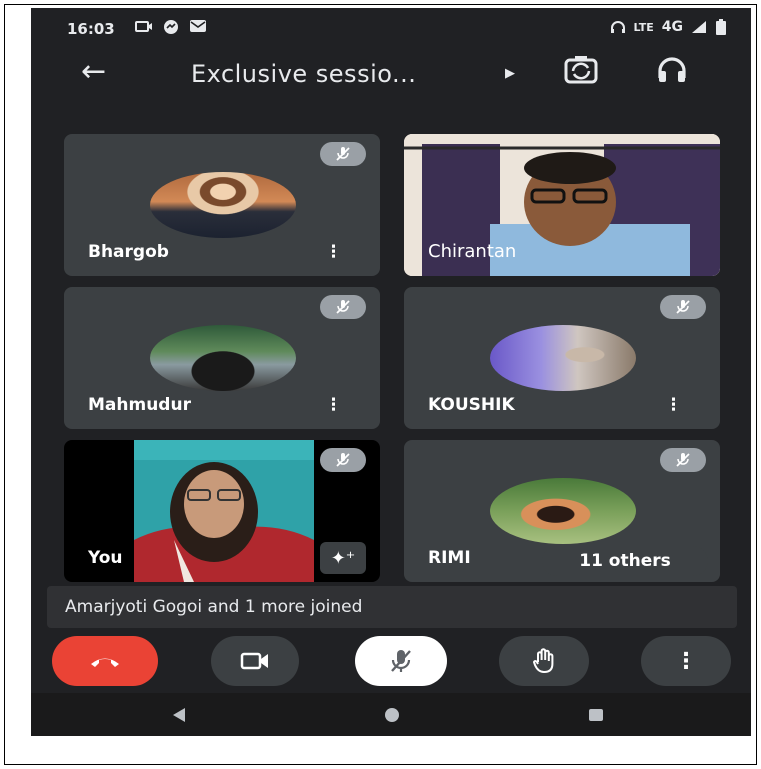 This screenshot has width=761, height=769. I want to click on participant-tile: Bhargob ⋮, so click(222, 205).